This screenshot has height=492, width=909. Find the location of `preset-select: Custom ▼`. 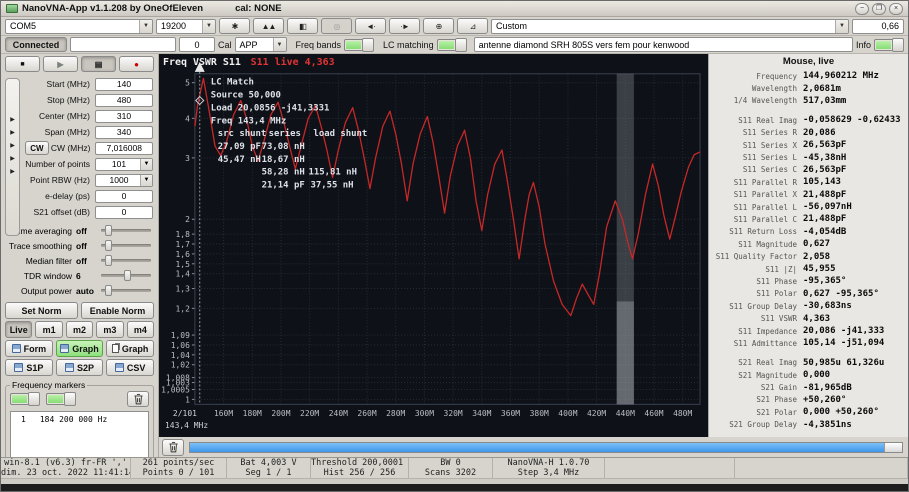

preset-select: Custom ▼ is located at coordinates (670, 26).